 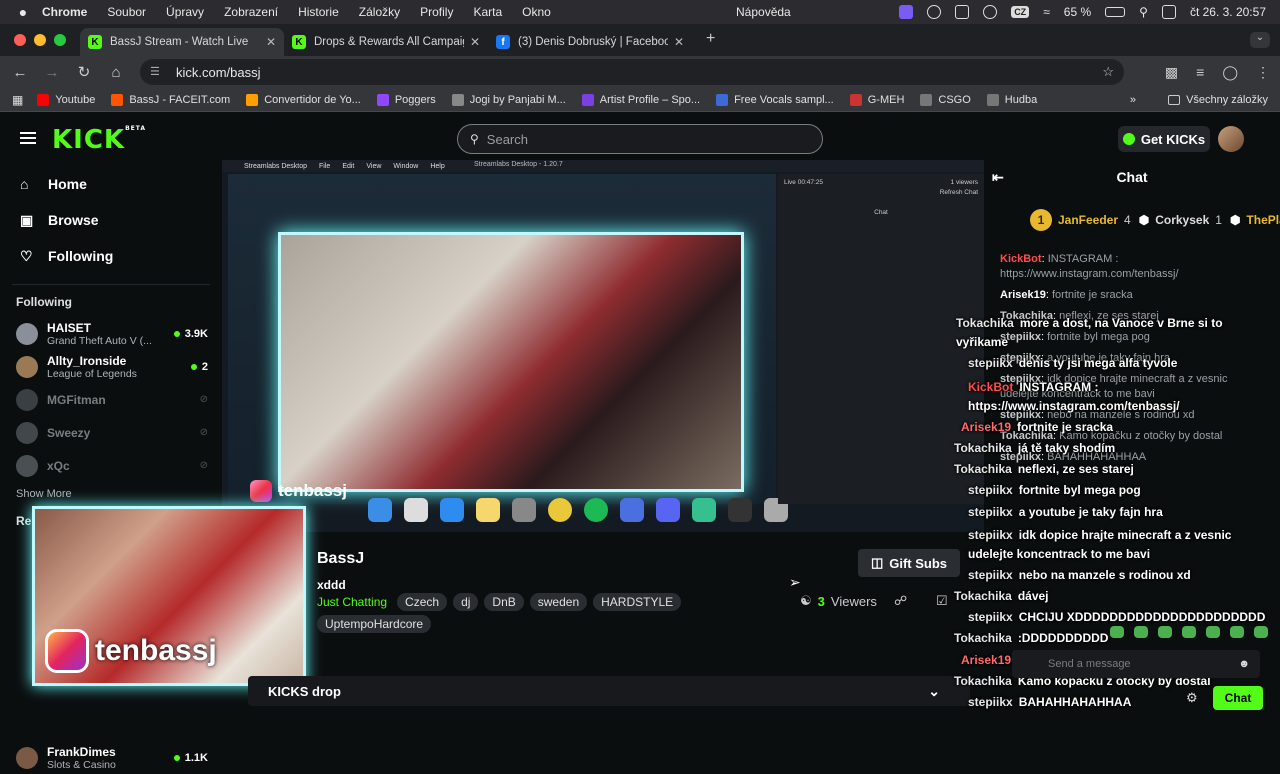 What do you see at coordinates (99, 140) in the screenshot?
I see `kick-logo: KICKBETA` at bounding box center [99, 140].